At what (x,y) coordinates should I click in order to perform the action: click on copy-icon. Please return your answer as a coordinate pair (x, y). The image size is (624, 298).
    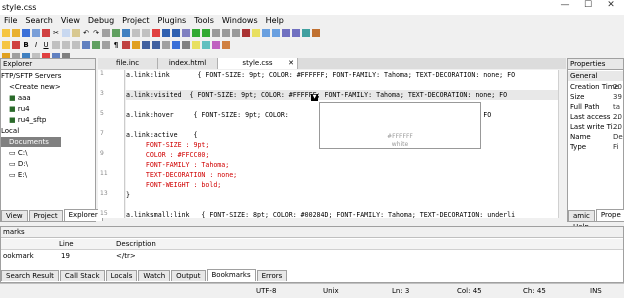
    Looking at the image, I should click on (66, 33).